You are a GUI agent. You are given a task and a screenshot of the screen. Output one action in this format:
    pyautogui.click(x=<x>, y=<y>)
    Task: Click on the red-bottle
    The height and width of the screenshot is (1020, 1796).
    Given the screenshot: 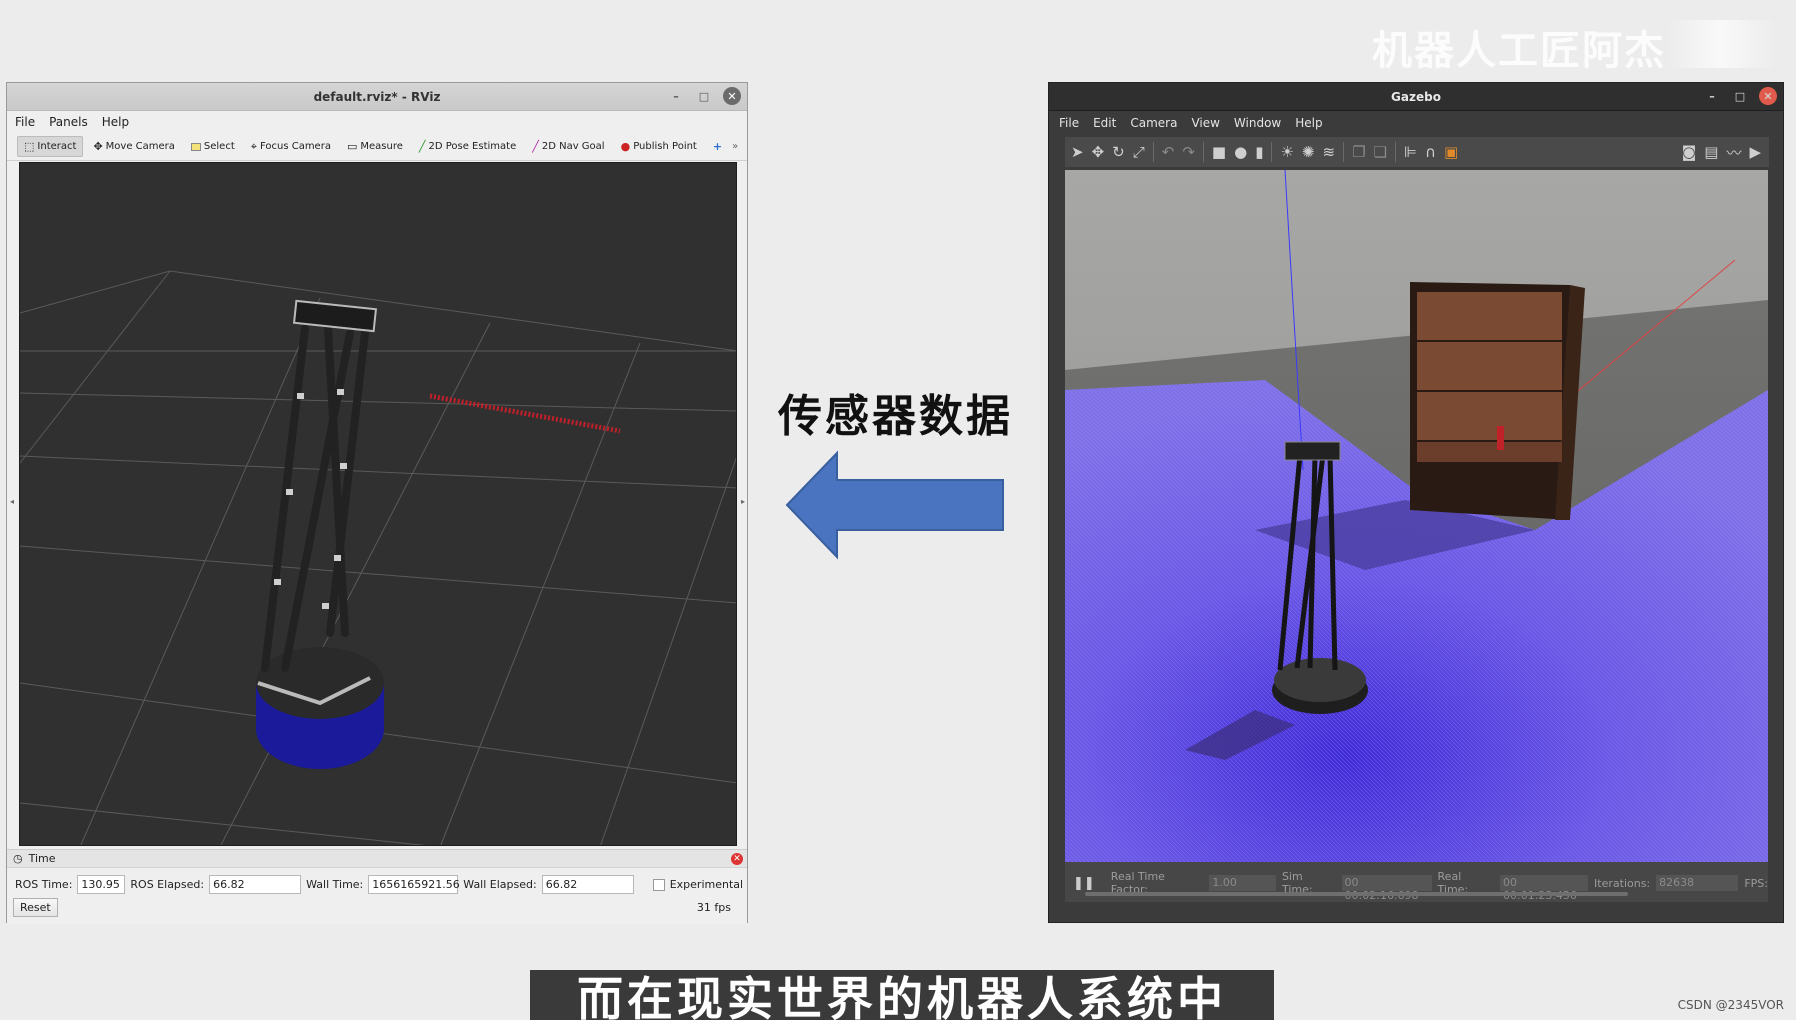 What is the action you would take?
    pyautogui.click(x=1500, y=438)
    